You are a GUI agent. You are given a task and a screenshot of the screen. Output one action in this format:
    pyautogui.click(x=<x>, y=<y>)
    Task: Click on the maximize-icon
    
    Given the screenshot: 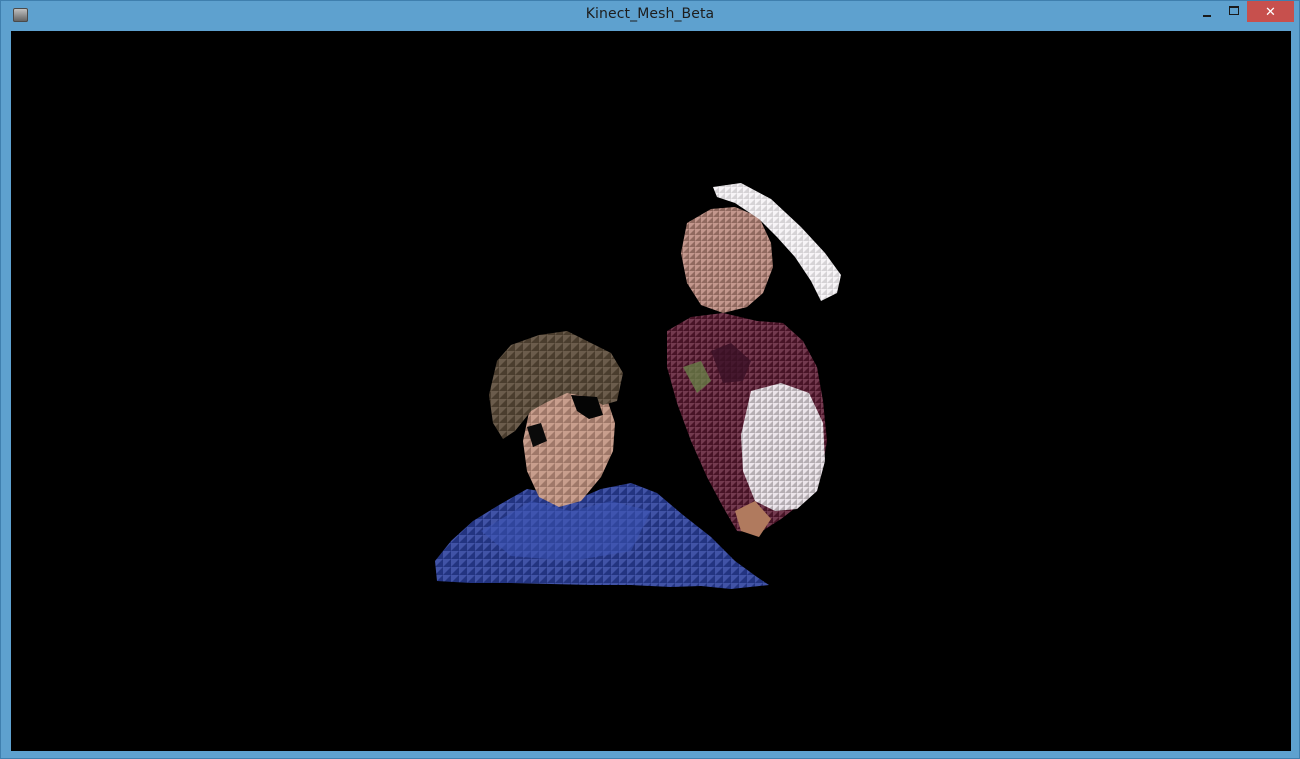 What is the action you would take?
    pyautogui.click(x=1233, y=10)
    